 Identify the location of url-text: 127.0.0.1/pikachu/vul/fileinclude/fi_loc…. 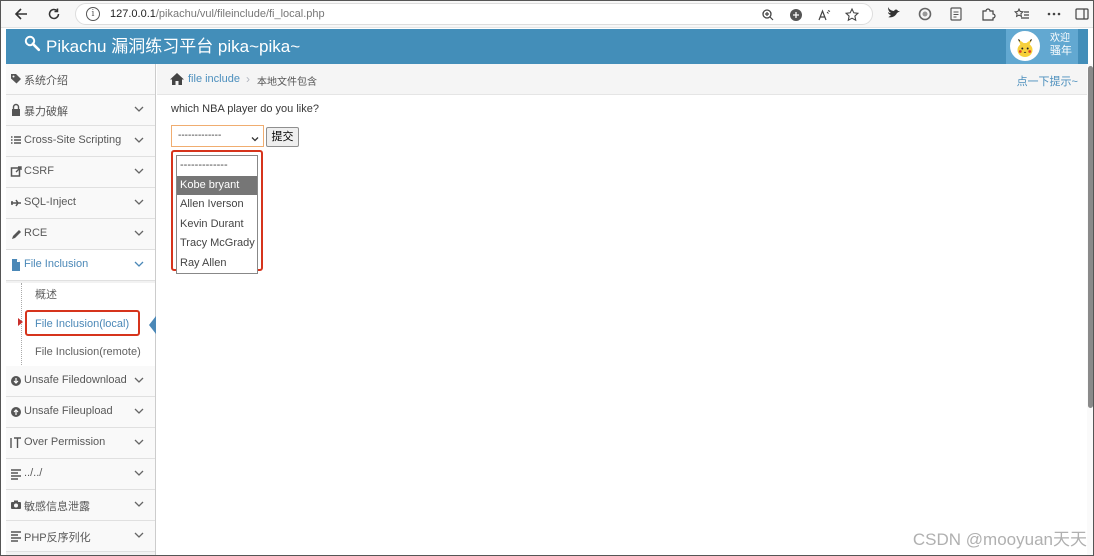
(217, 14).